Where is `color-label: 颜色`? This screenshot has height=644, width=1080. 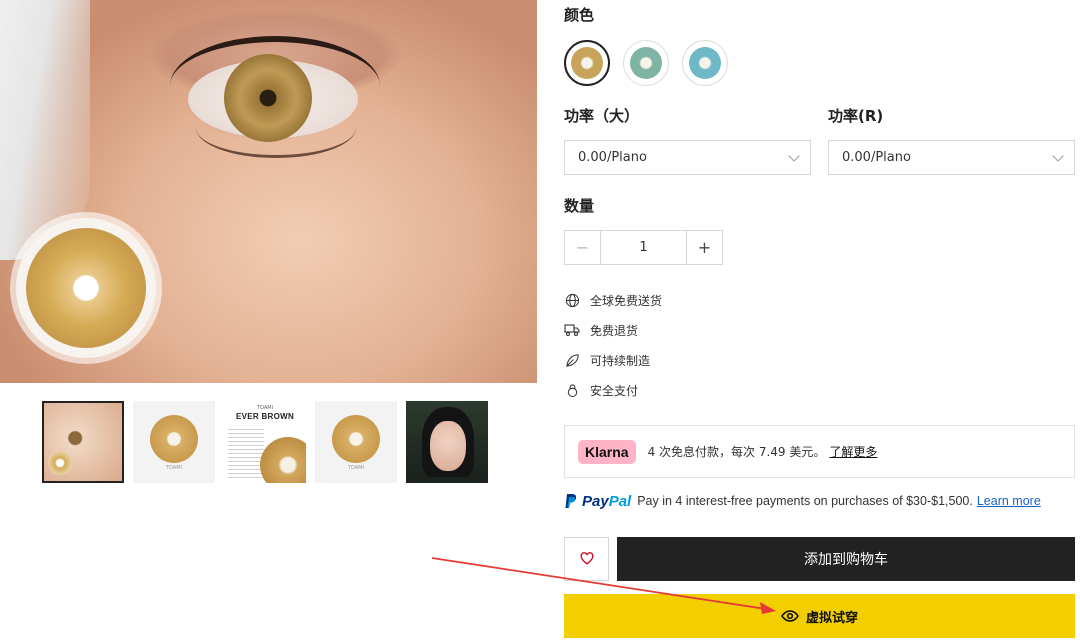
color-label: 颜色 is located at coordinates (579, 15).